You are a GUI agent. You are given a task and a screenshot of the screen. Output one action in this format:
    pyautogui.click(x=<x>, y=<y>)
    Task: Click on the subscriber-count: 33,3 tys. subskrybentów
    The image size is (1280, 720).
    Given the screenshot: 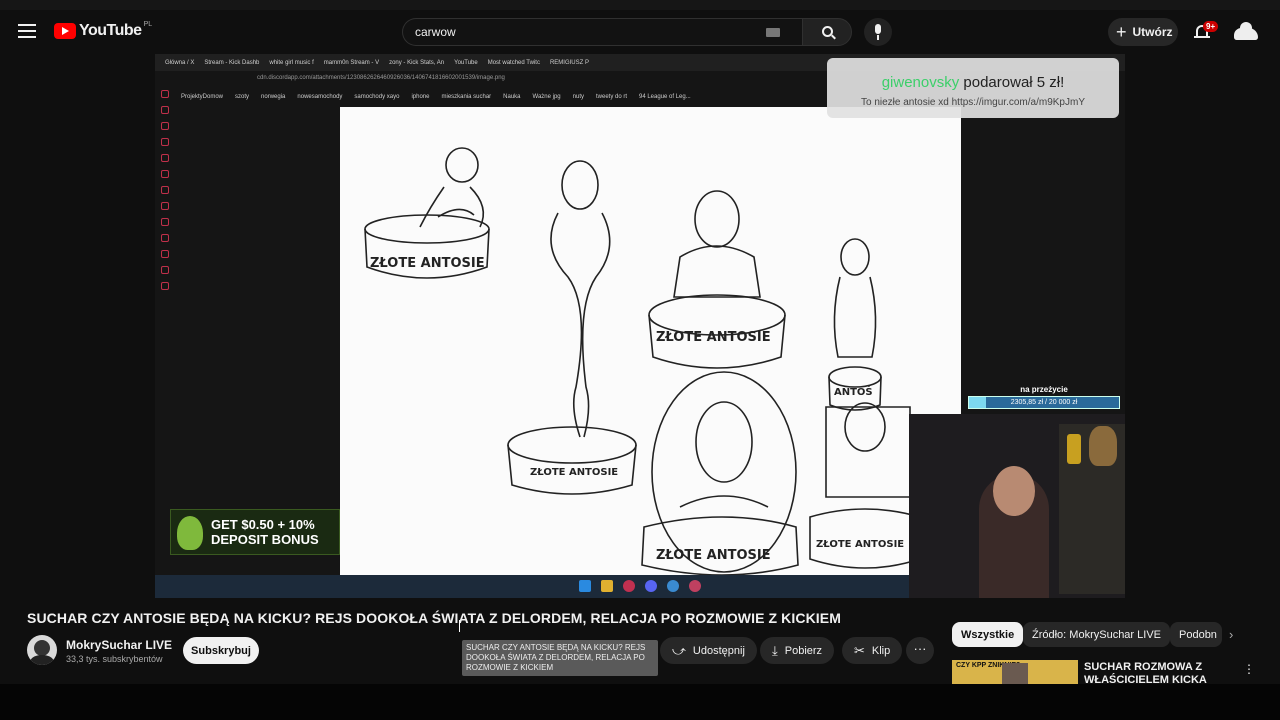 What is the action you would take?
    pyautogui.click(x=114, y=659)
    